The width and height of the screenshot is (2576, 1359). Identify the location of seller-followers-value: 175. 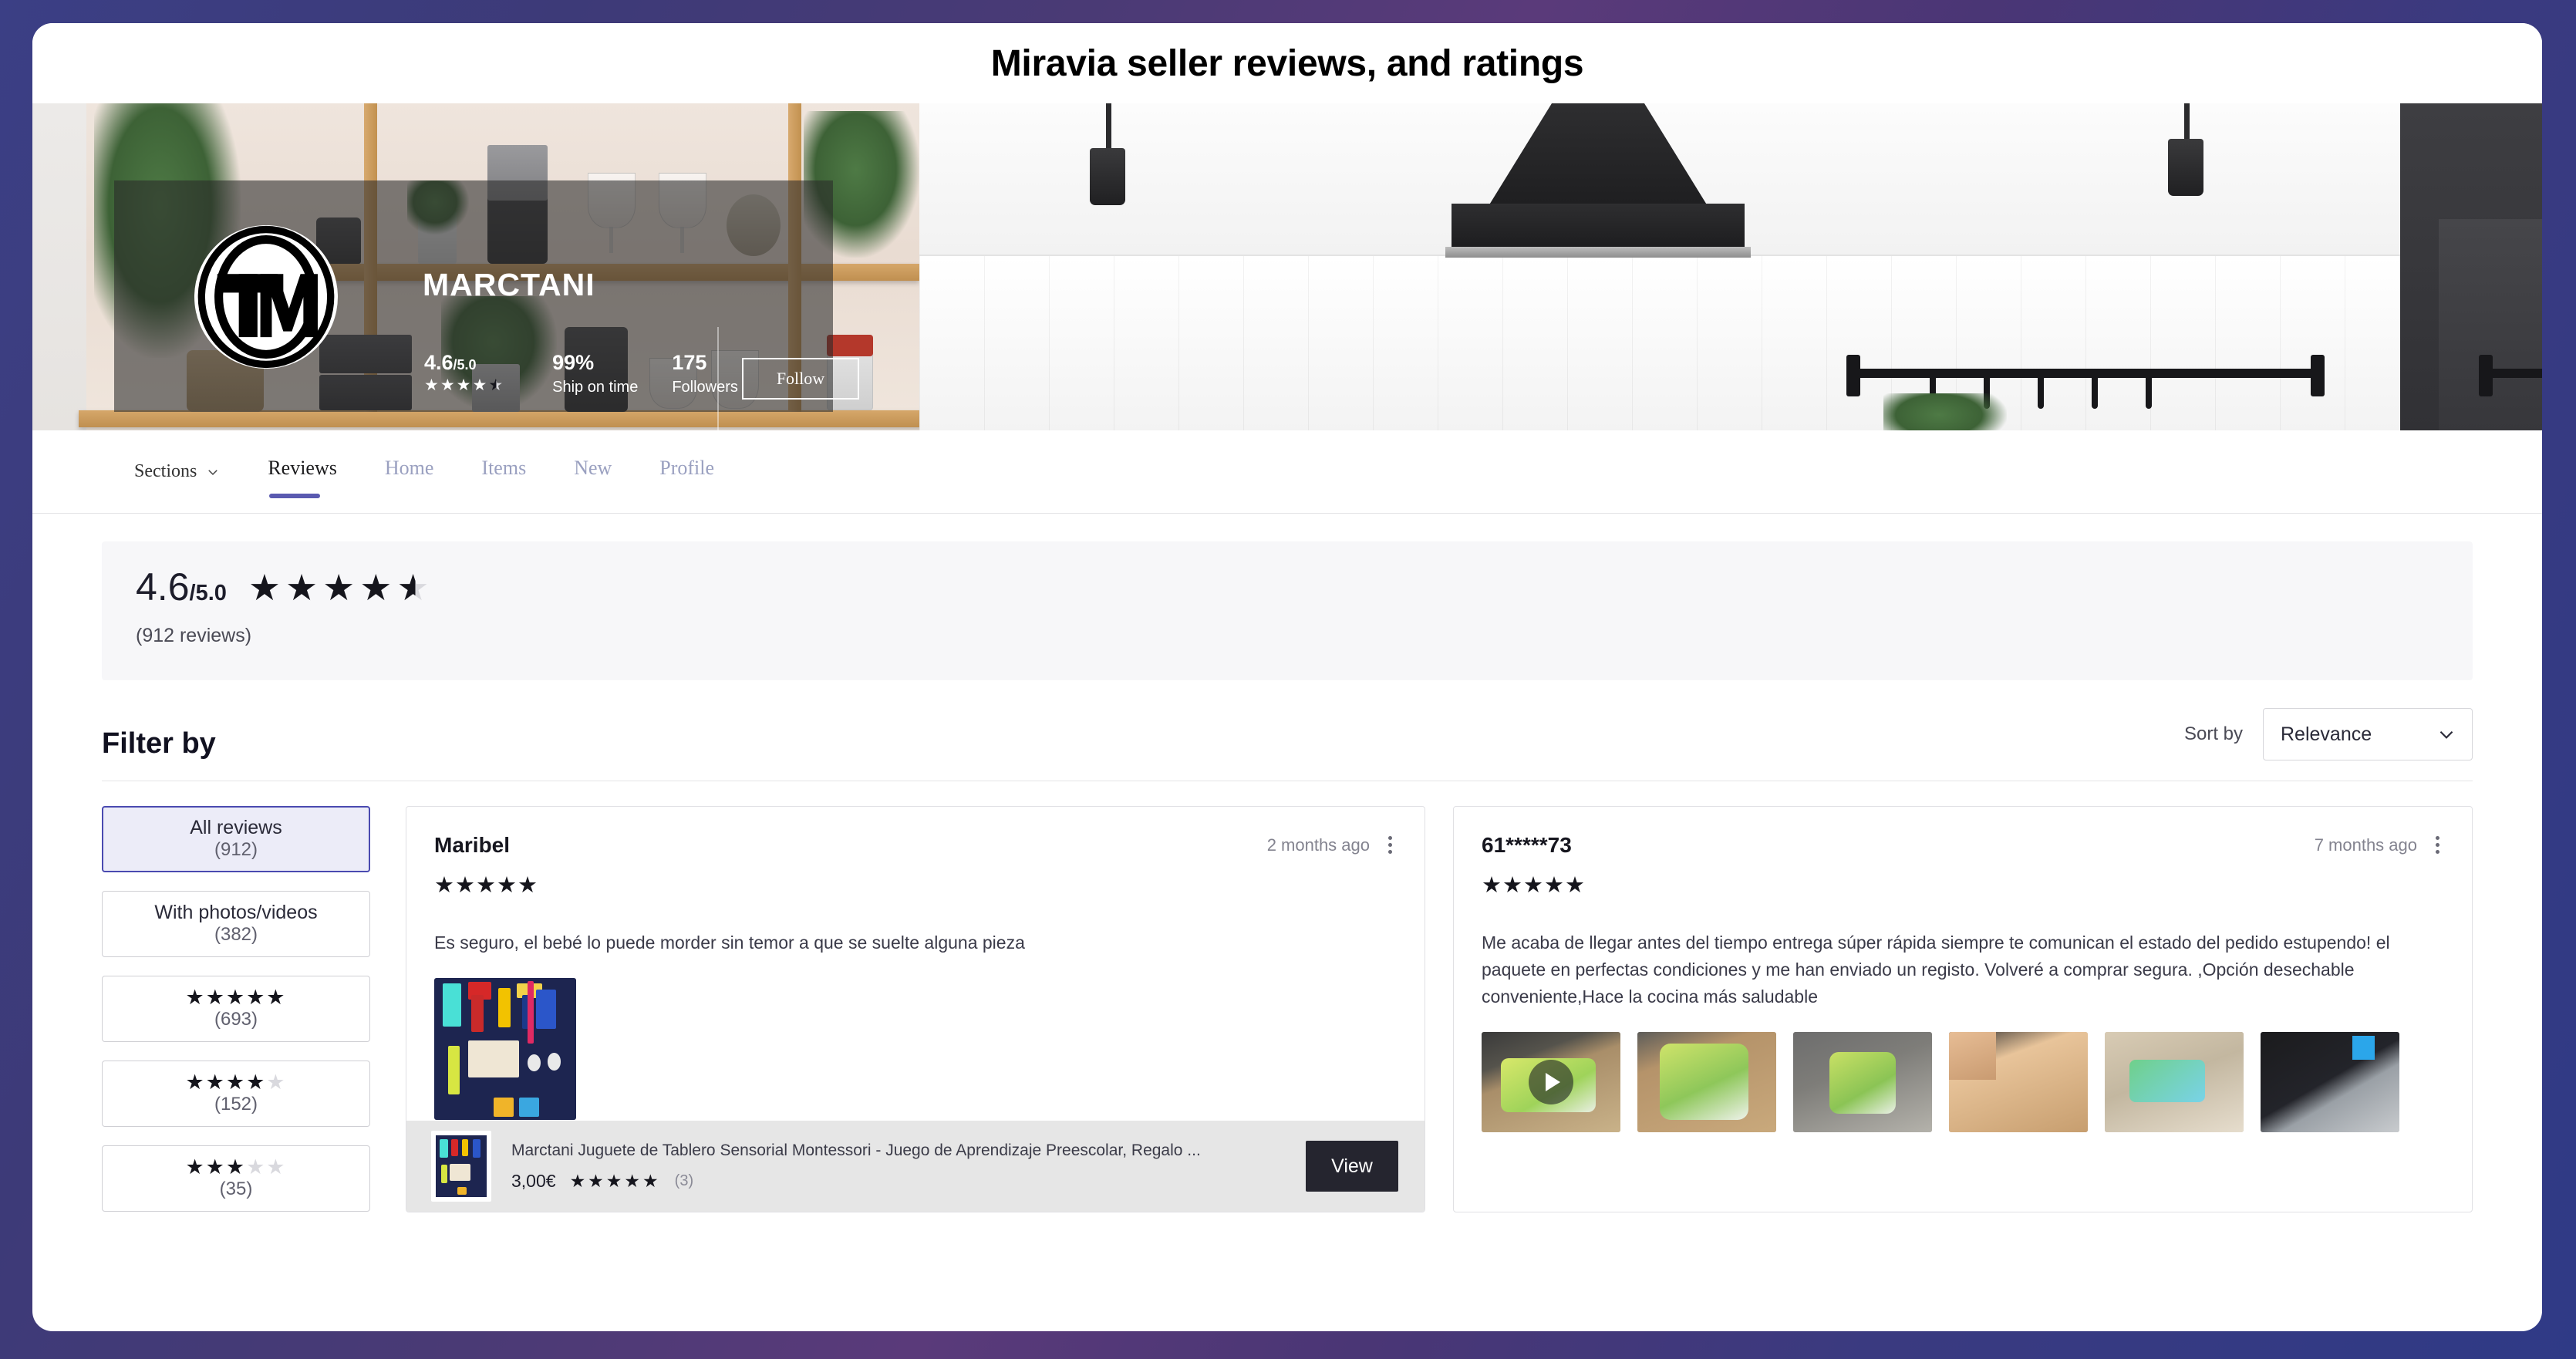
(689, 362).